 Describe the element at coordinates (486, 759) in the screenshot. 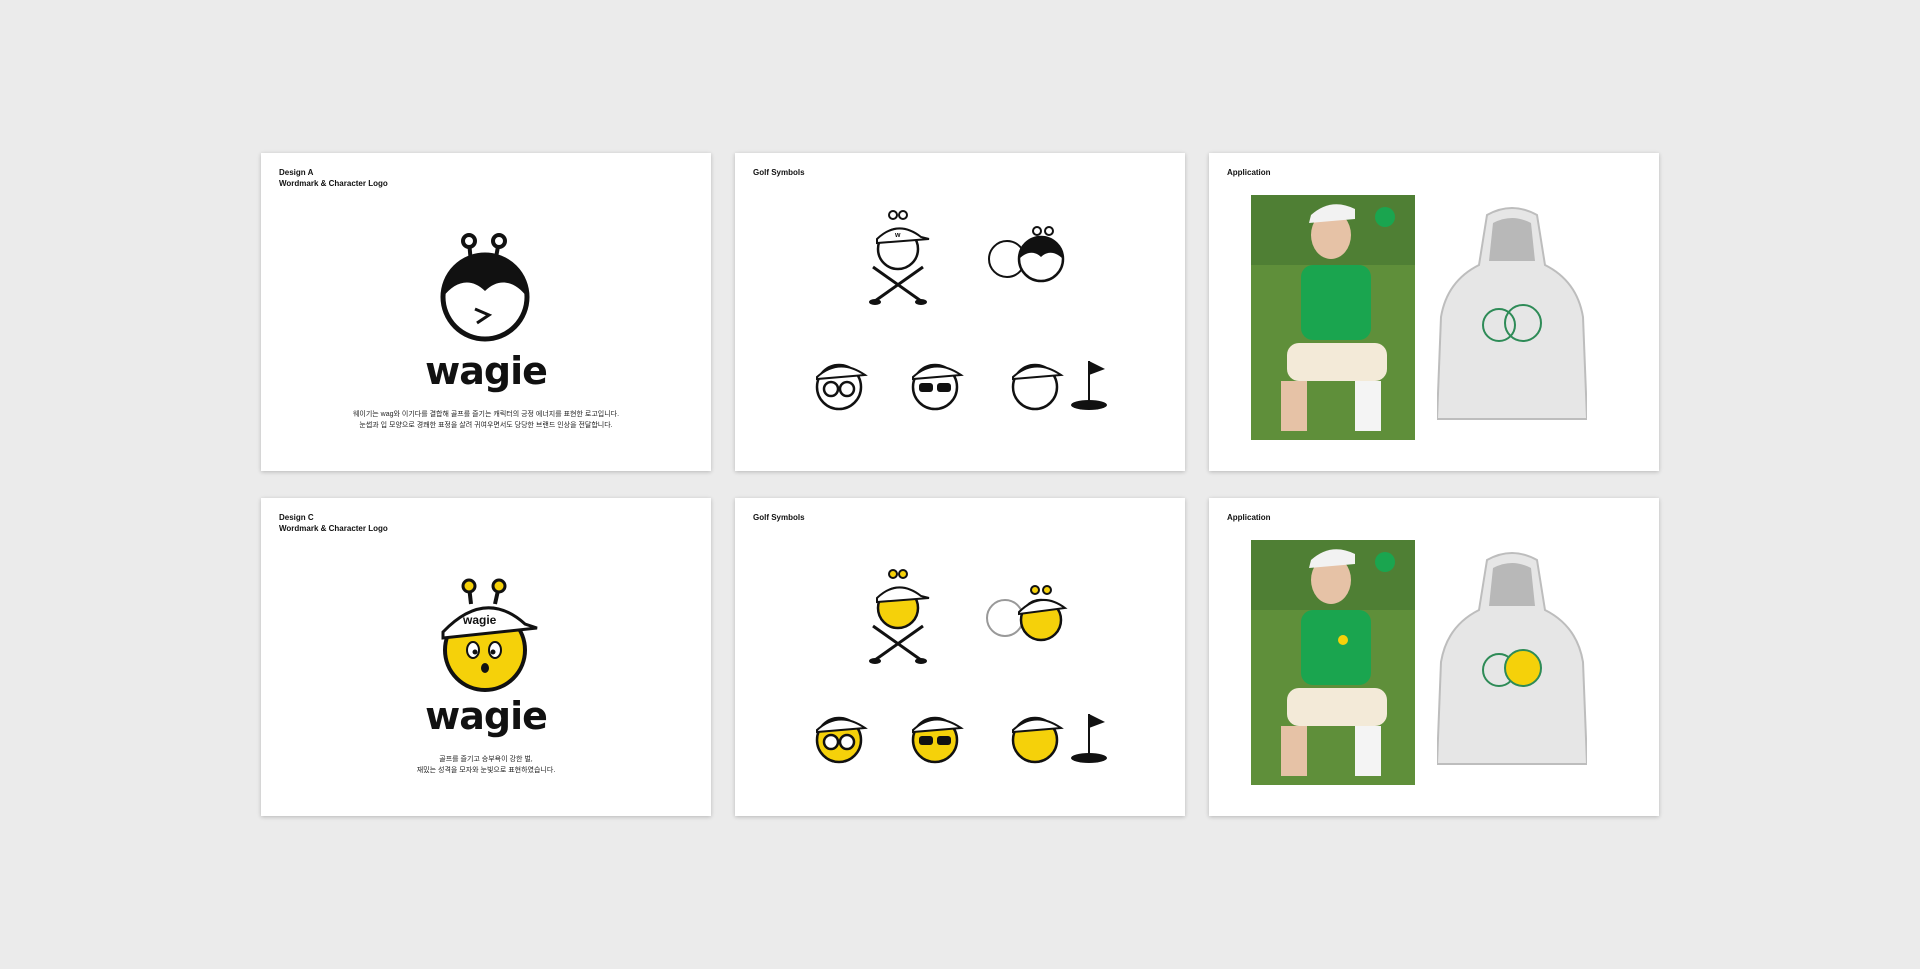

I see `description-line1: 골프를 즐기고 승부욕이 강한 벌,` at that location.